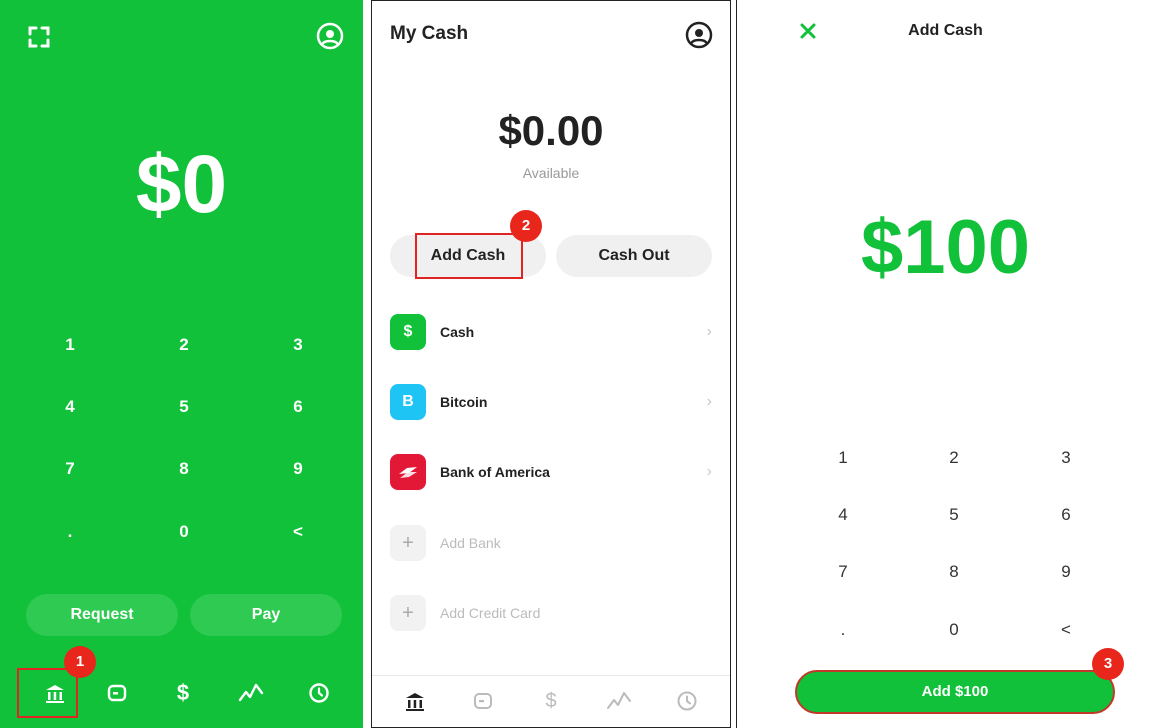 The width and height of the screenshot is (1153, 728). I want to click on list-item-bank-of-america: Bank of America ›, so click(551, 472).